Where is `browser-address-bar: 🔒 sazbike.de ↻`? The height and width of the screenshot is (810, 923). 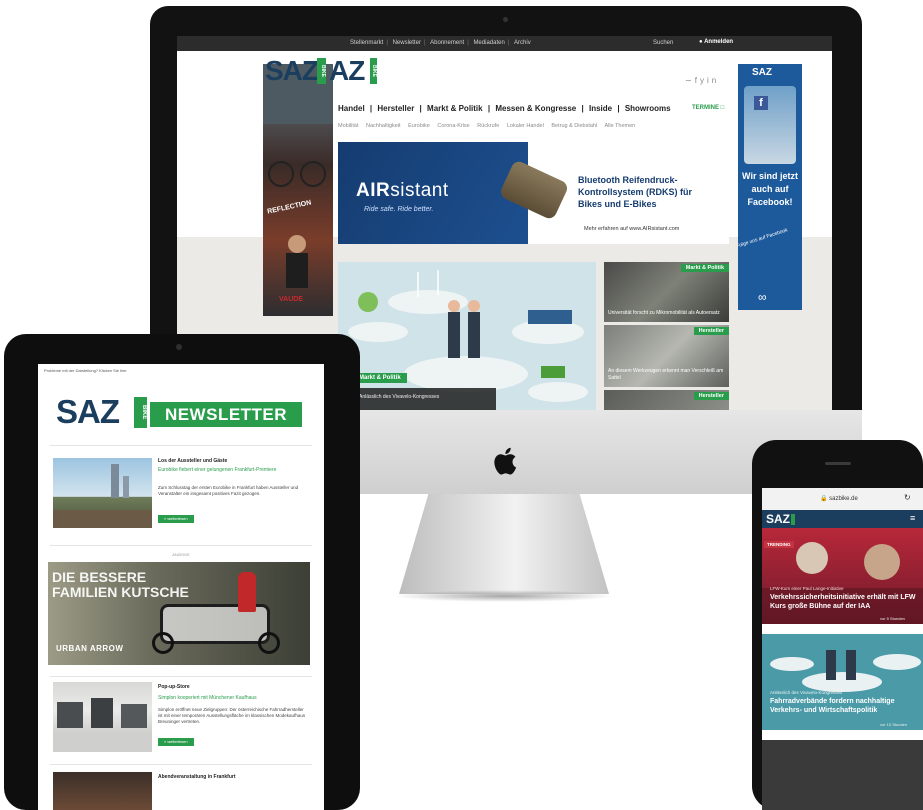
browser-address-bar: 🔒 sazbike.de ↻ is located at coordinates (842, 499).